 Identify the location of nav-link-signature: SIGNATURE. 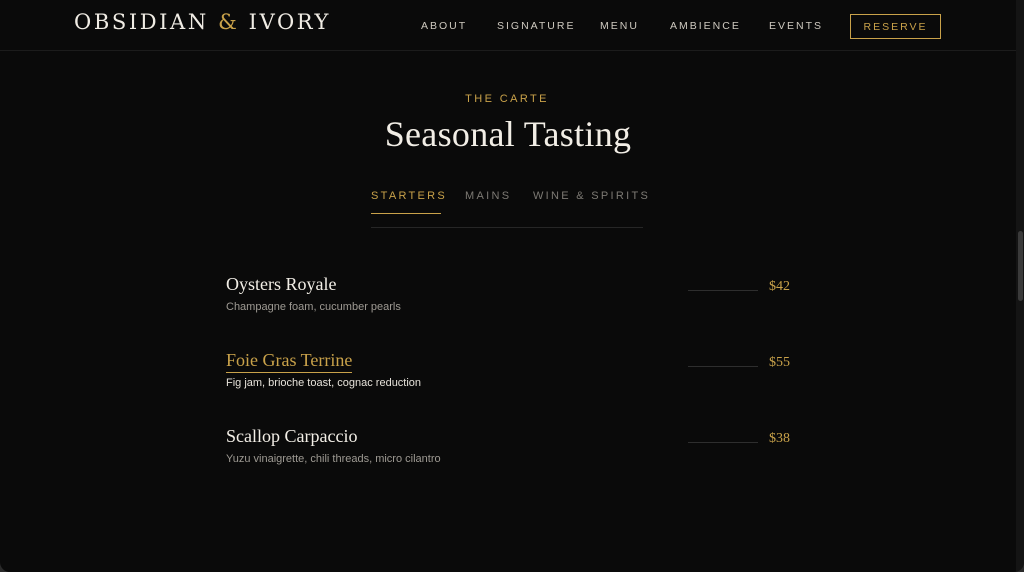
(536, 26).